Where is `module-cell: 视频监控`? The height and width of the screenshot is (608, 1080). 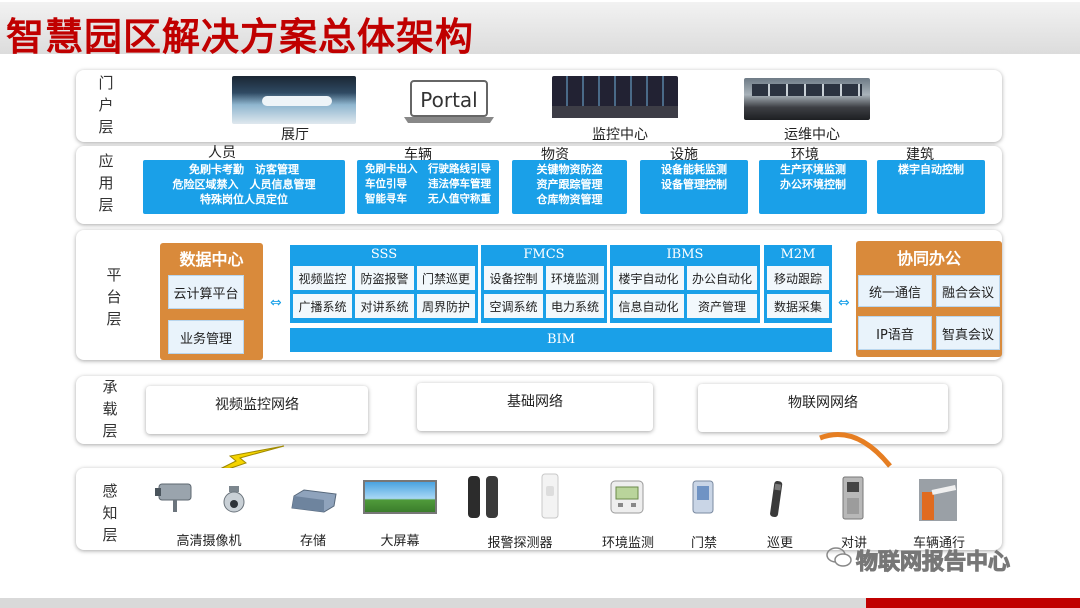
module-cell: 视频监控 is located at coordinates (322, 278).